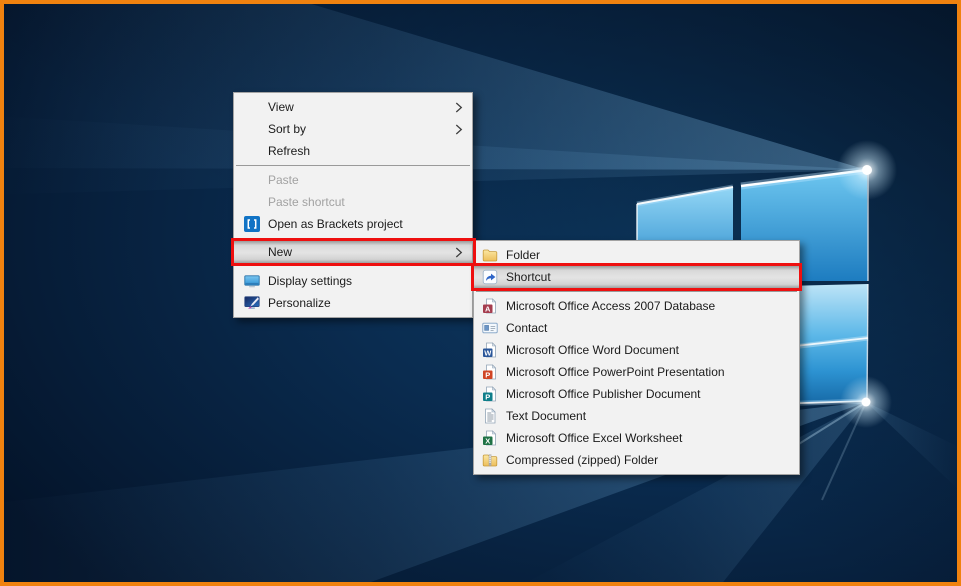  I want to click on folder-icon, so click(490, 255).